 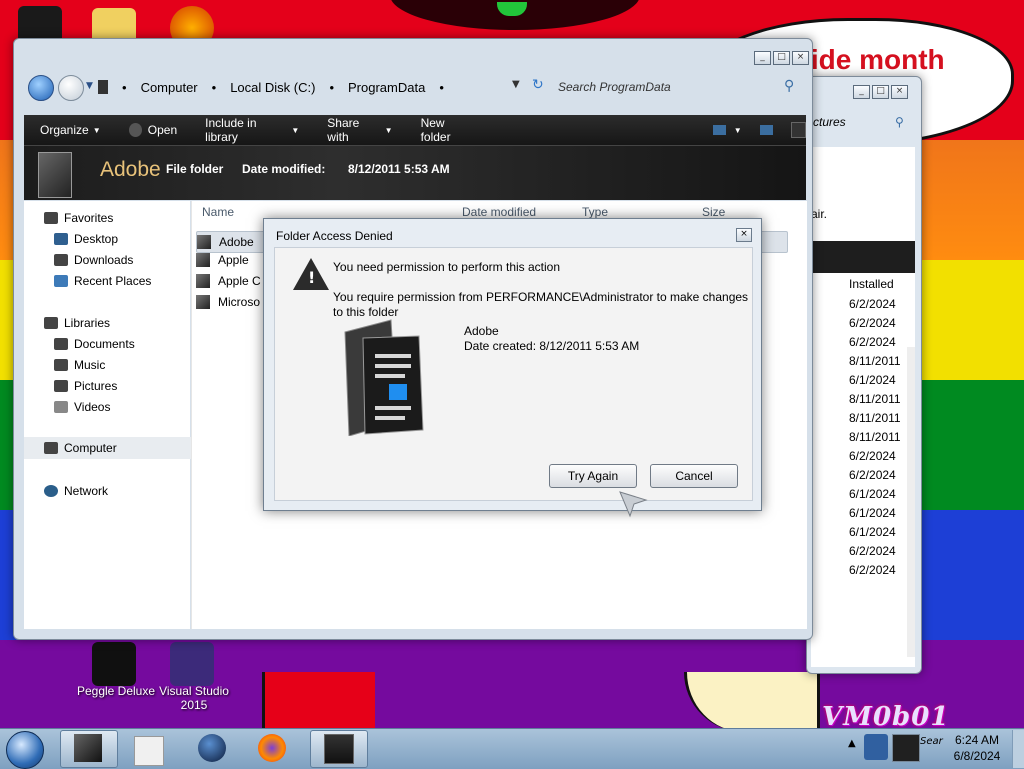 I want to click on column-installed: Installed, so click(x=871, y=284).